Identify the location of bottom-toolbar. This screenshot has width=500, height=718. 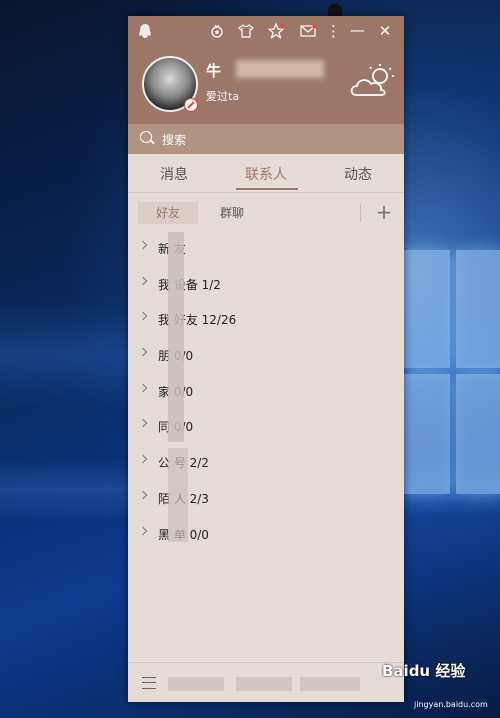
(266, 682).